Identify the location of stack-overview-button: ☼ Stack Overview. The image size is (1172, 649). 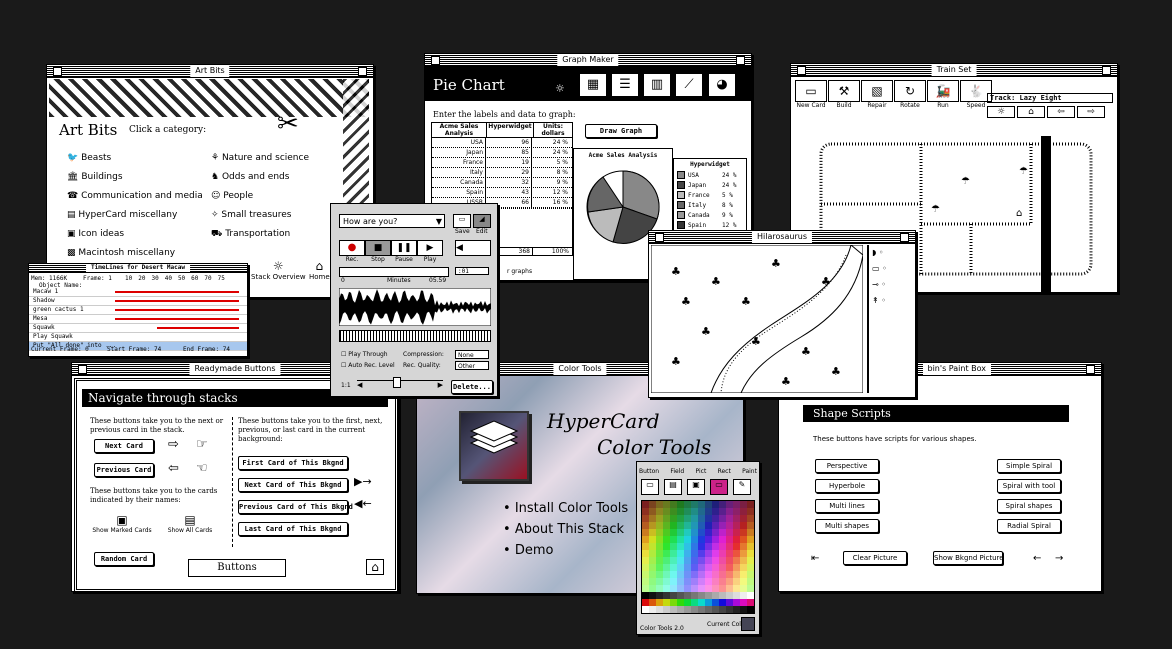
(278, 270).